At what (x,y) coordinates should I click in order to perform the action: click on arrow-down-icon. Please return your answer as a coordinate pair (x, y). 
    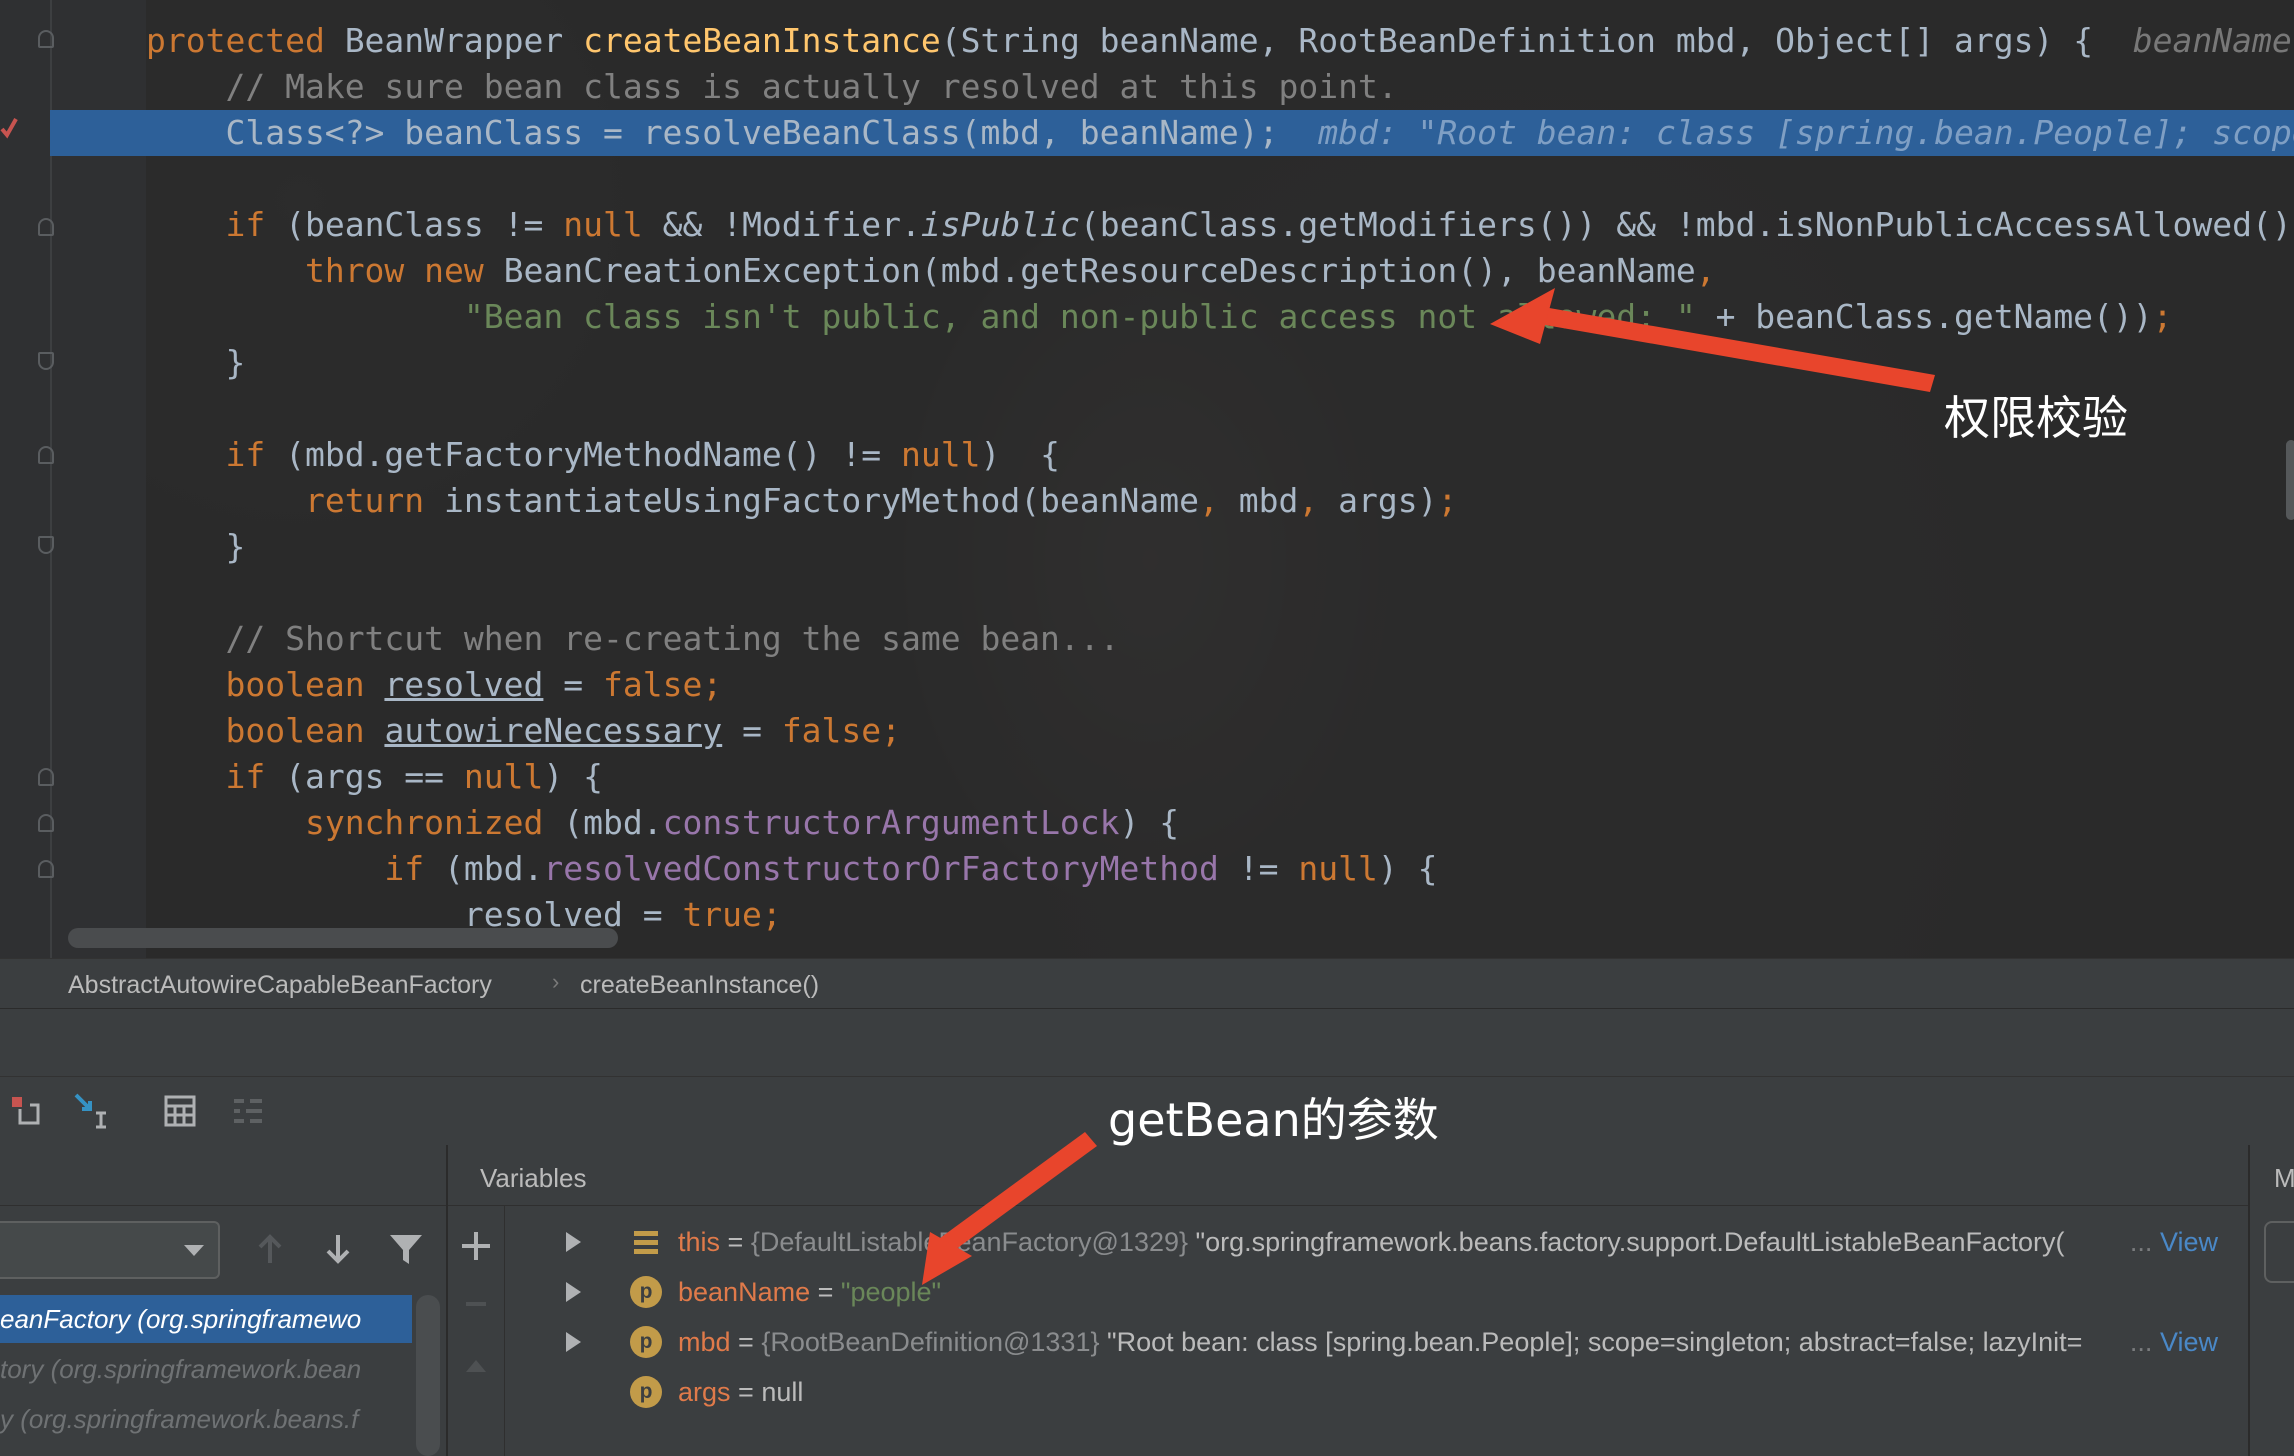
    Looking at the image, I should click on (338, 1249).